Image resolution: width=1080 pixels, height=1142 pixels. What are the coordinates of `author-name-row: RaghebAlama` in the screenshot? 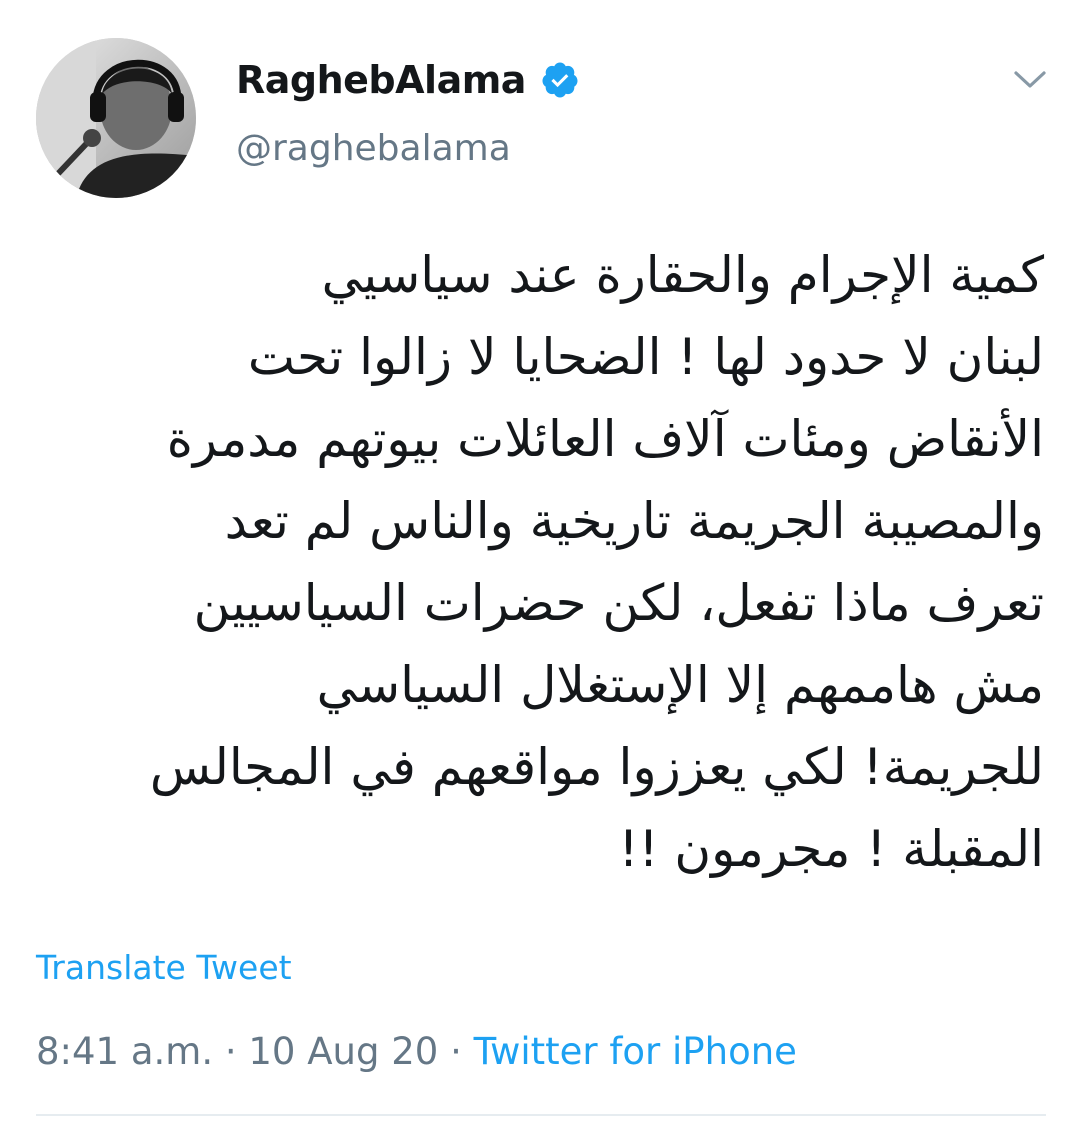 It's located at (408, 80).